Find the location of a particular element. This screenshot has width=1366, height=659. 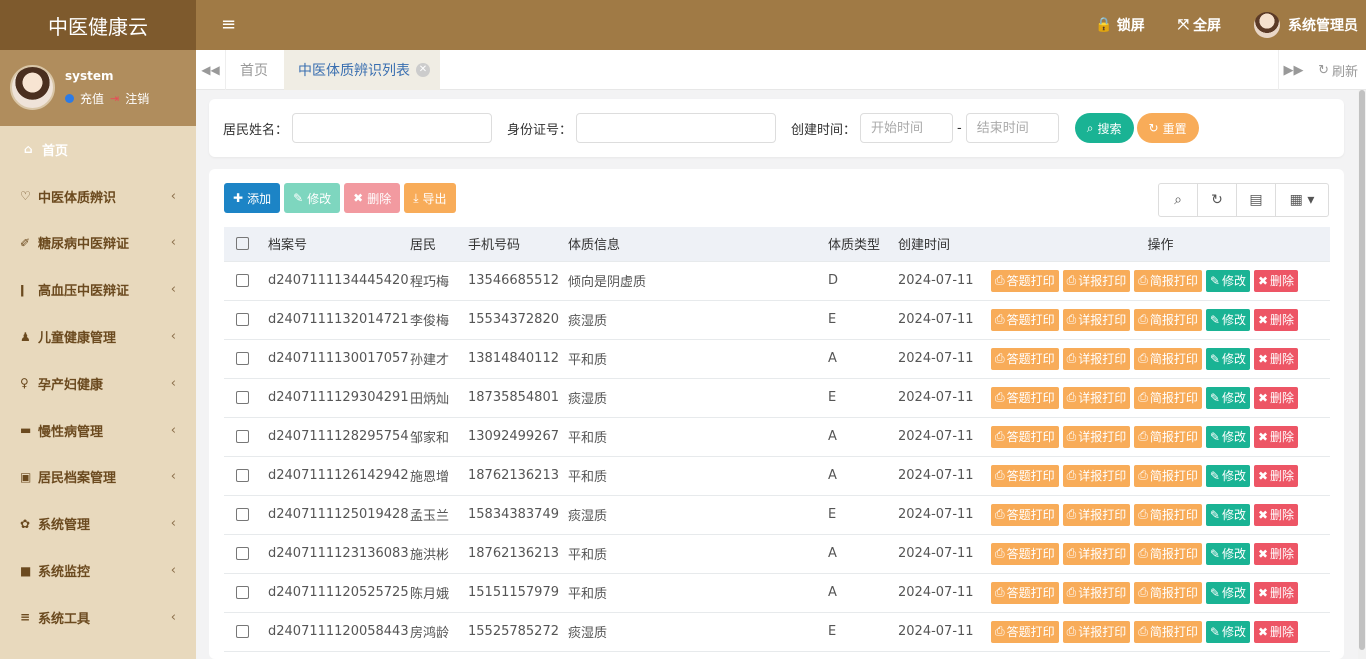

sidebar-item-child-health: ♟ 儿童健康管理 ‹ is located at coordinates (98, 336).